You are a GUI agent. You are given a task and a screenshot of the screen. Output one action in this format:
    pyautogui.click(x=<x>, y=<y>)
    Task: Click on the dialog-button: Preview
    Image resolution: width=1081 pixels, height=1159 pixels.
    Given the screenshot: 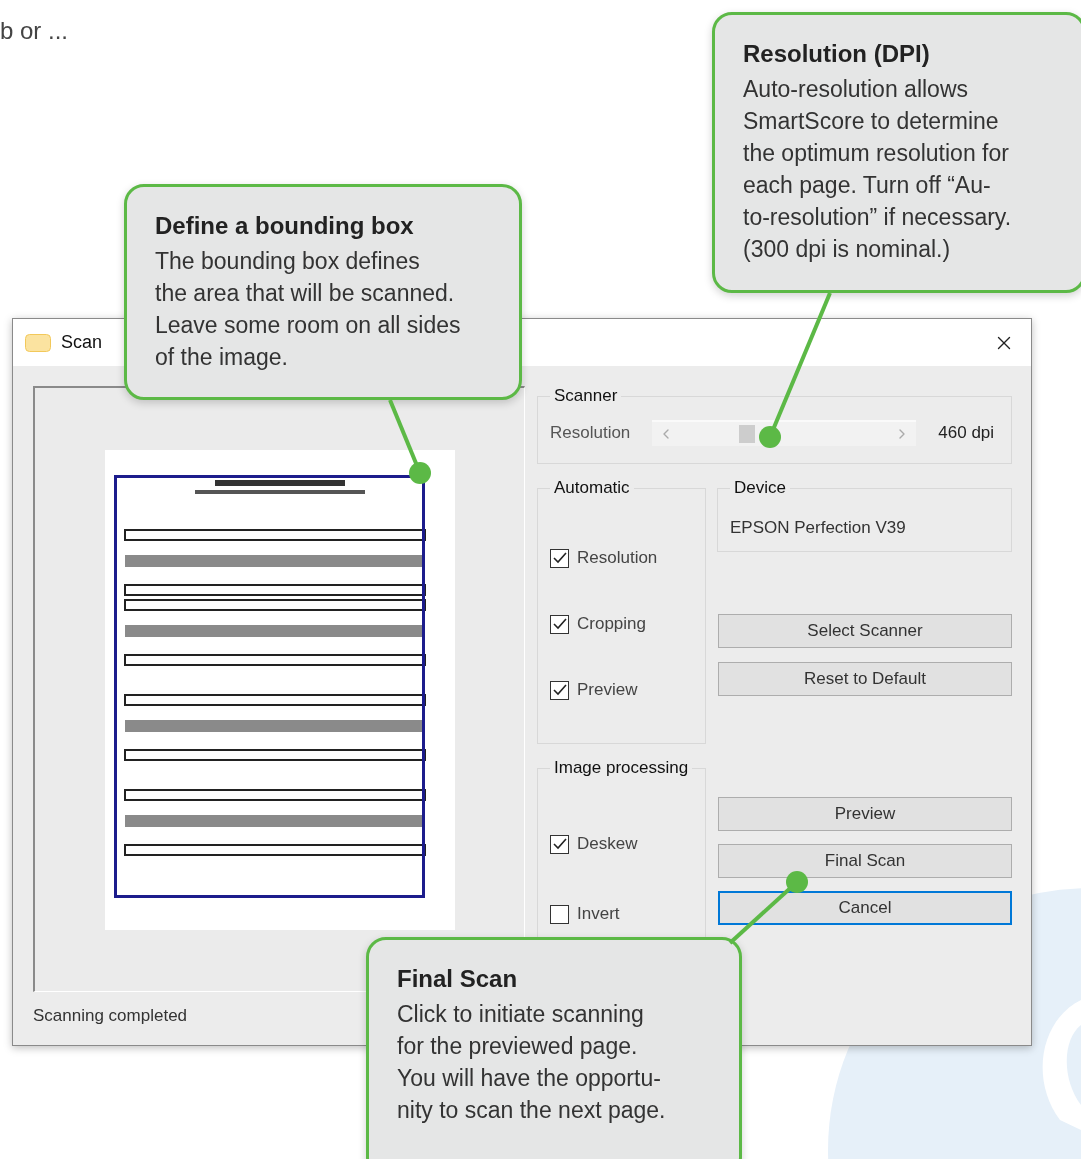 What is the action you would take?
    pyautogui.click(x=865, y=814)
    